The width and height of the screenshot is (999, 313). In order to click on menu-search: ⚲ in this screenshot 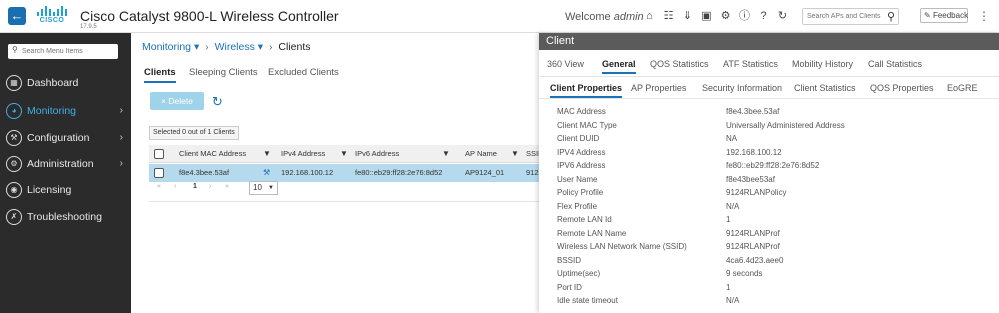, I will do `click(63, 51)`.